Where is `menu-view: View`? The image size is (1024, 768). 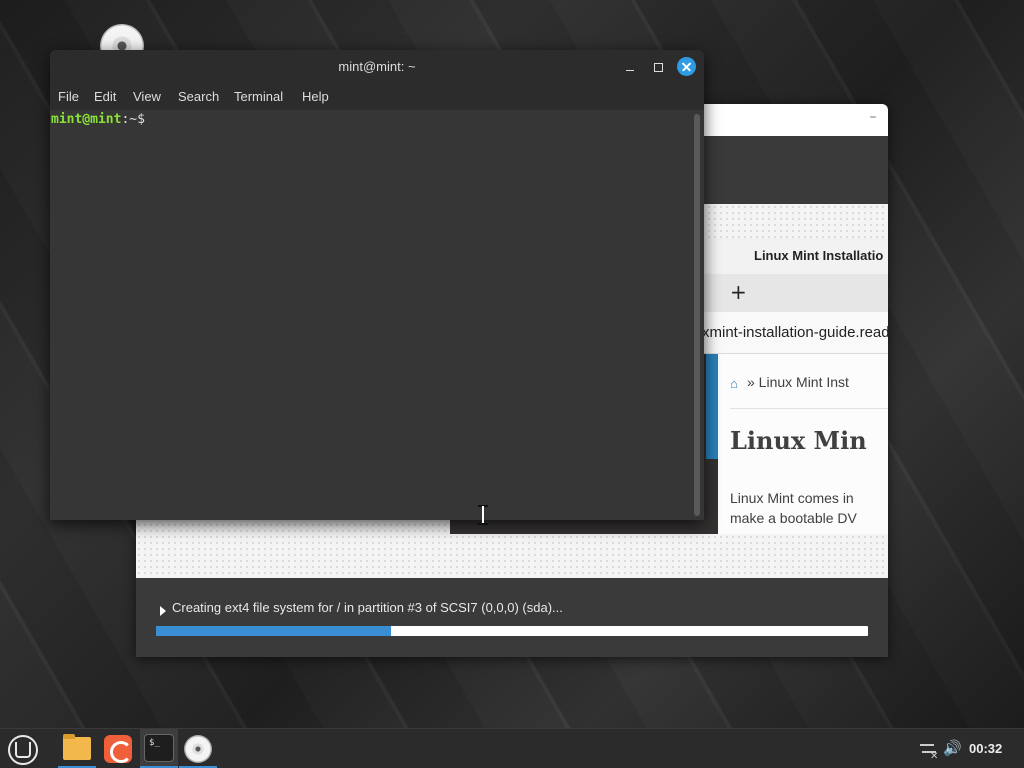 menu-view: View is located at coordinates (147, 96).